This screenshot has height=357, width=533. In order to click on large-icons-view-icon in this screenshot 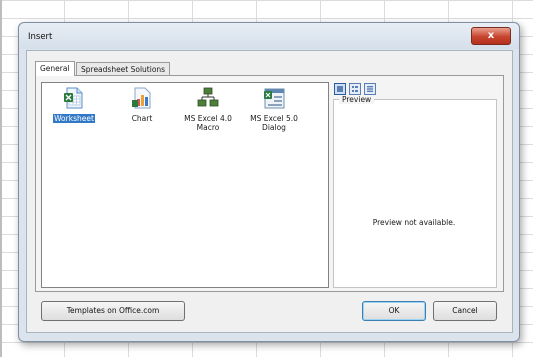, I will do `click(340, 89)`.